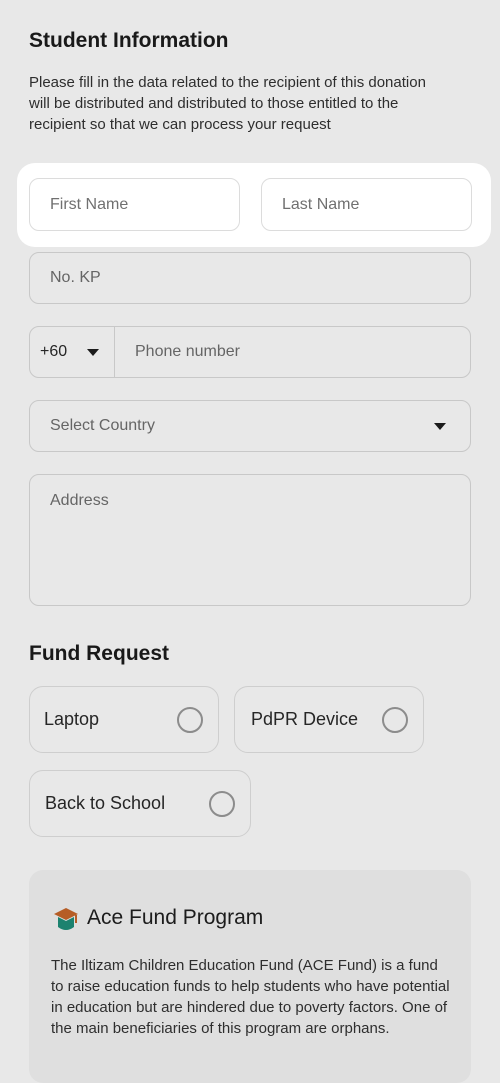 The image size is (500, 1083). Describe the element at coordinates (222, 804) in the screenshot. I see `radio-back-to-school` at that location.